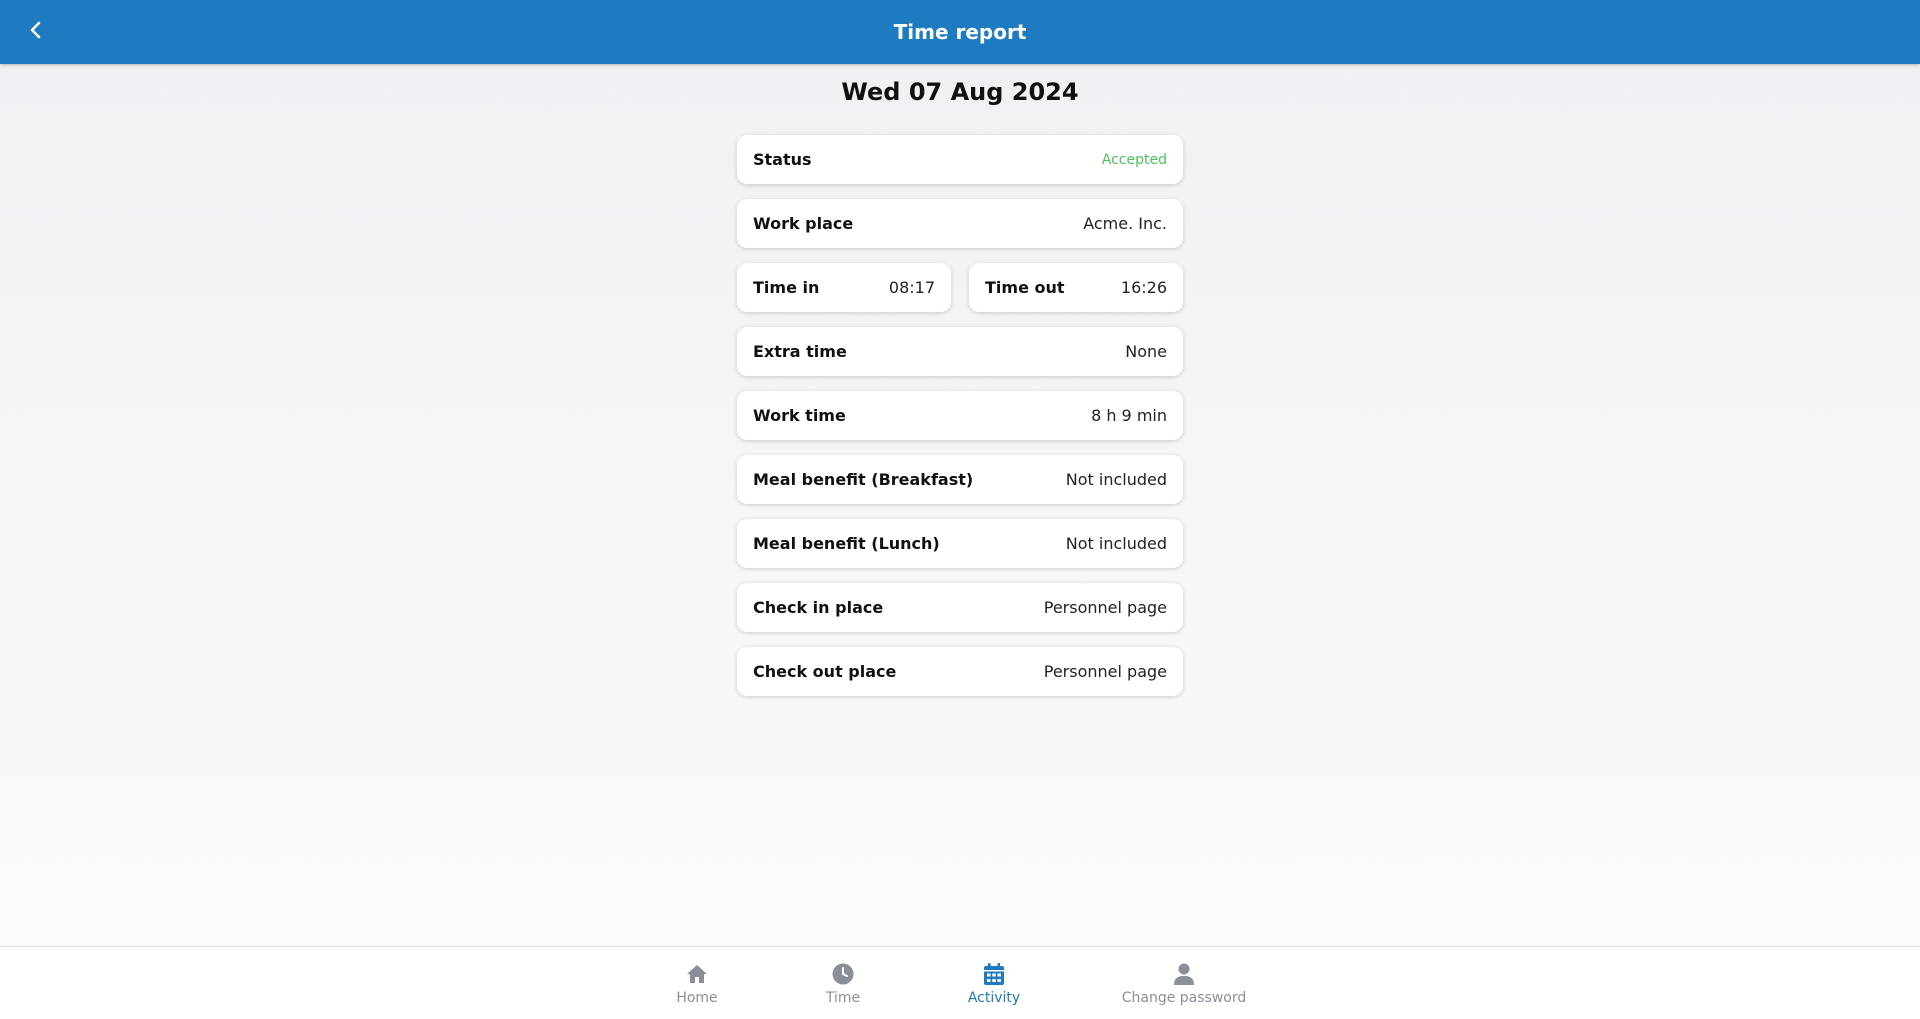  Describe the element at coordinates (800, 351) in the screenshot. I see `extra-time-label: Extra time` at that location.